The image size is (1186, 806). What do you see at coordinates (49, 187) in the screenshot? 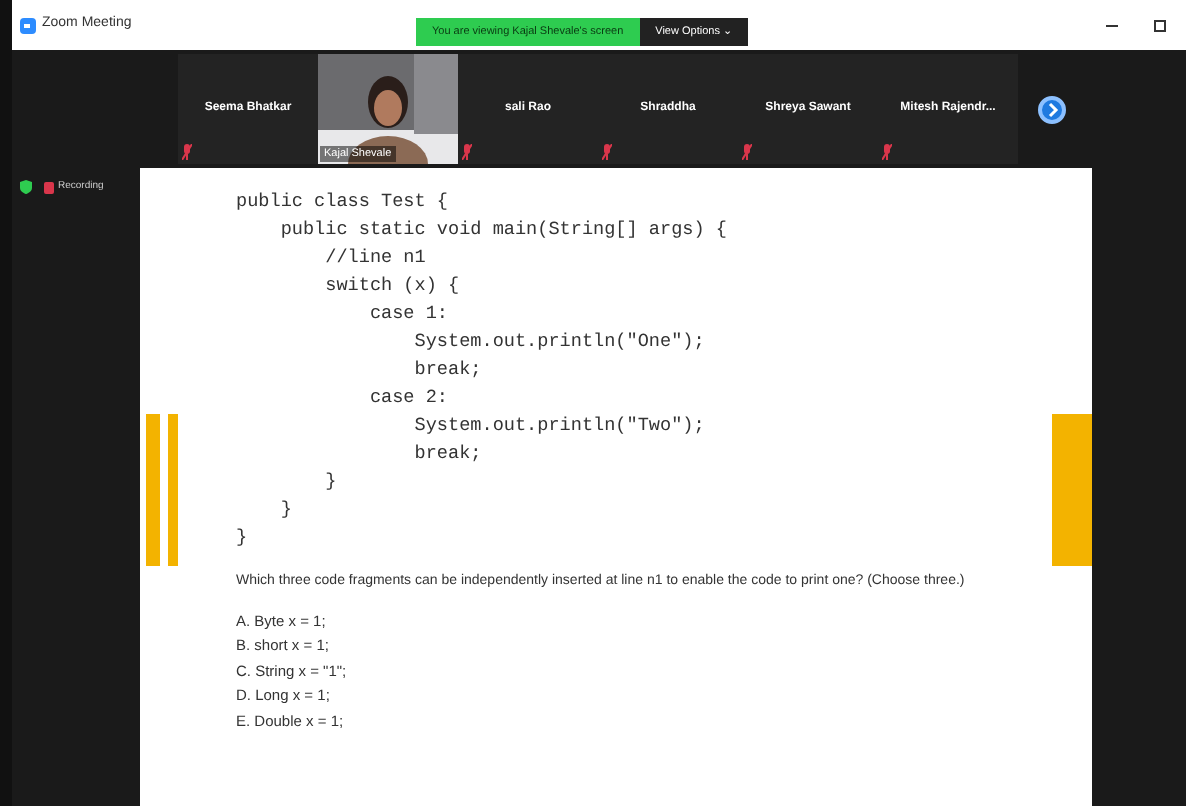
I see `recording-icon` at bounding box center [49, 187].